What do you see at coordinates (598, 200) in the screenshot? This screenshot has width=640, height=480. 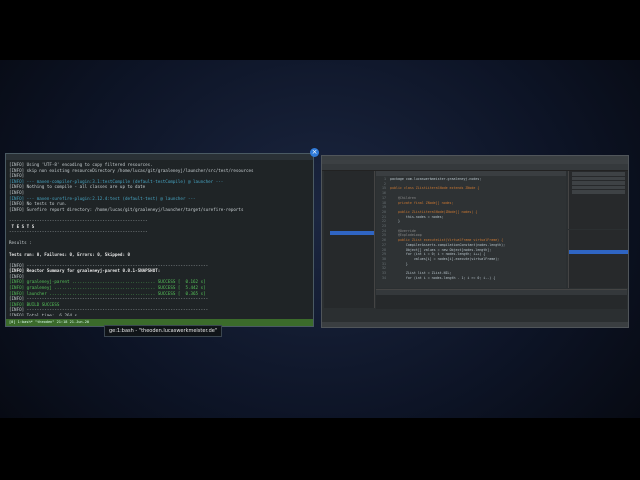 I see `outline-panel` at bounding box center [598, 200].